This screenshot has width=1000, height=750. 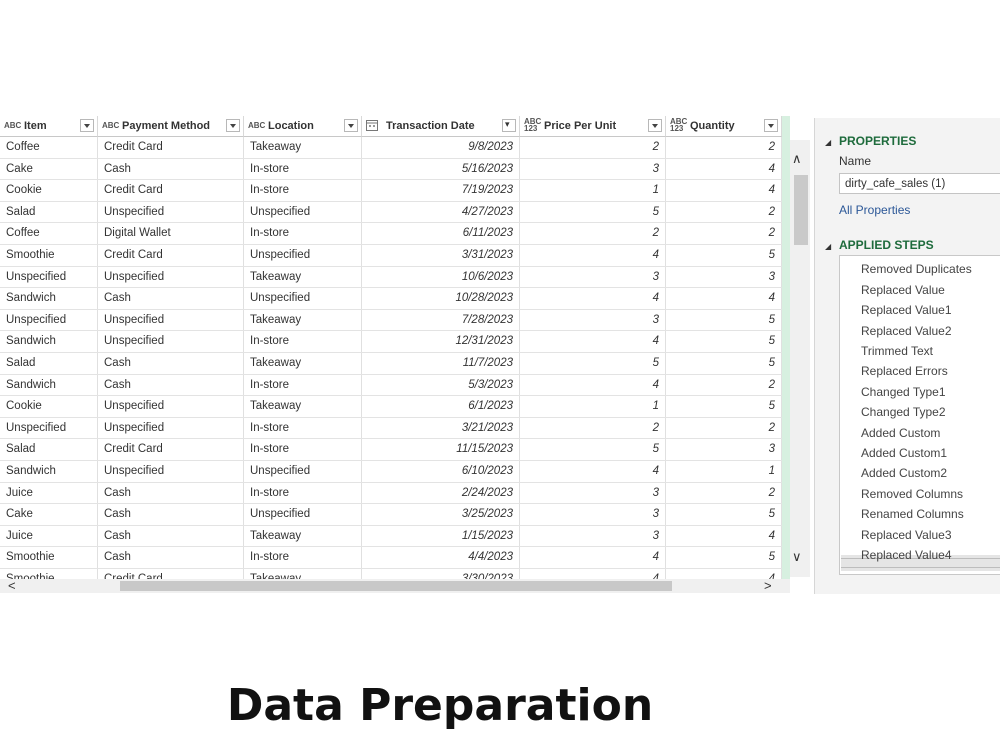 What do you see at coordinates (912, 514) in the screenshot?
I see `applied-step-item: Renamed Columns` at bounding box center [912, 514].